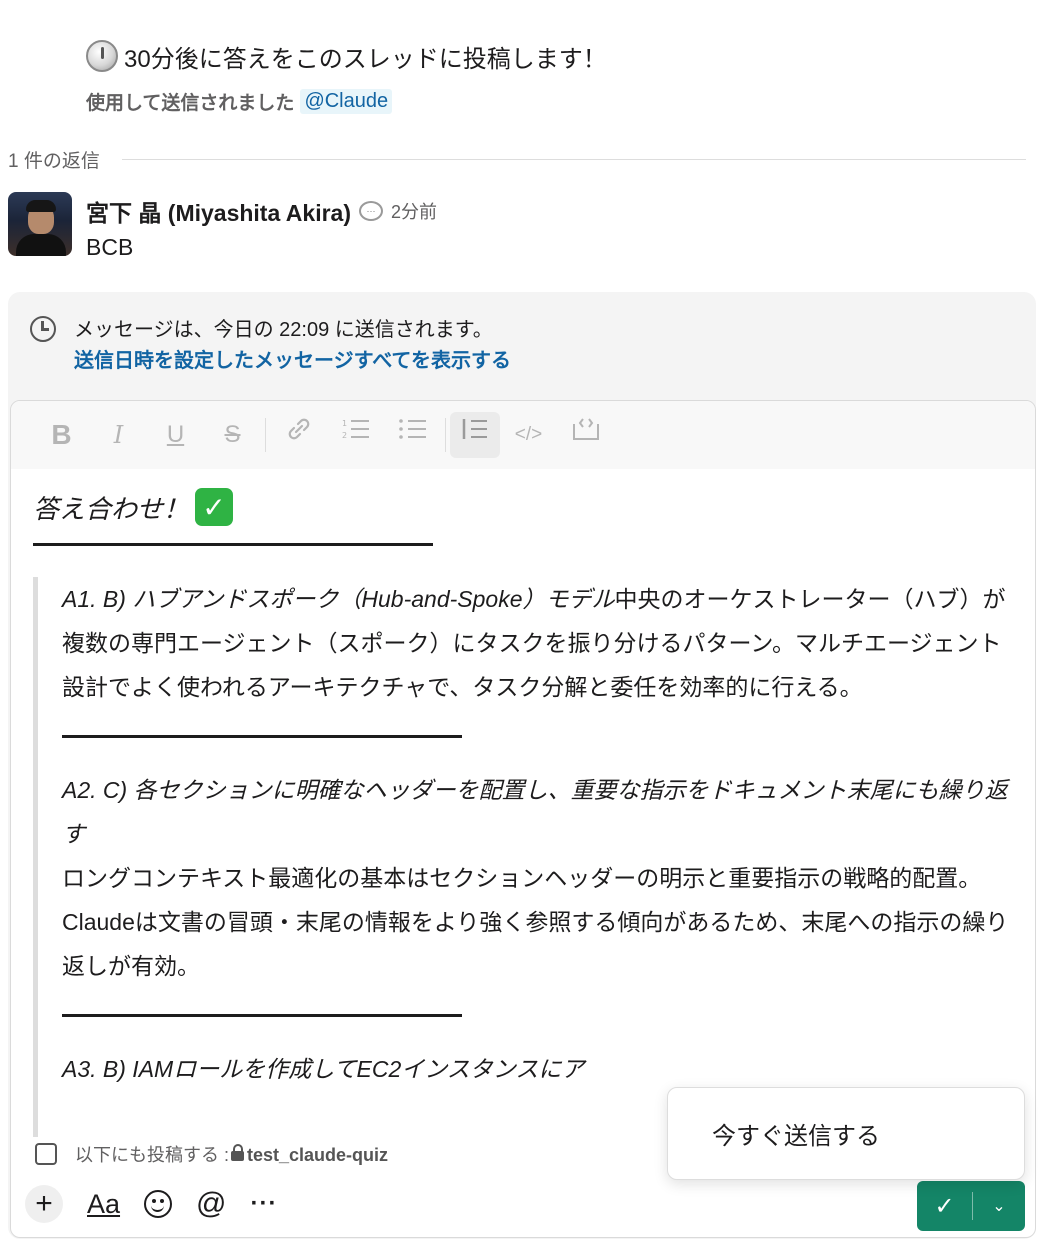 The width and height of the screenshot is (1062, 1239). Describe the element at coordinates (370, 211) in the screenshot. I see `speech-bubble-icon: ···` at that location.